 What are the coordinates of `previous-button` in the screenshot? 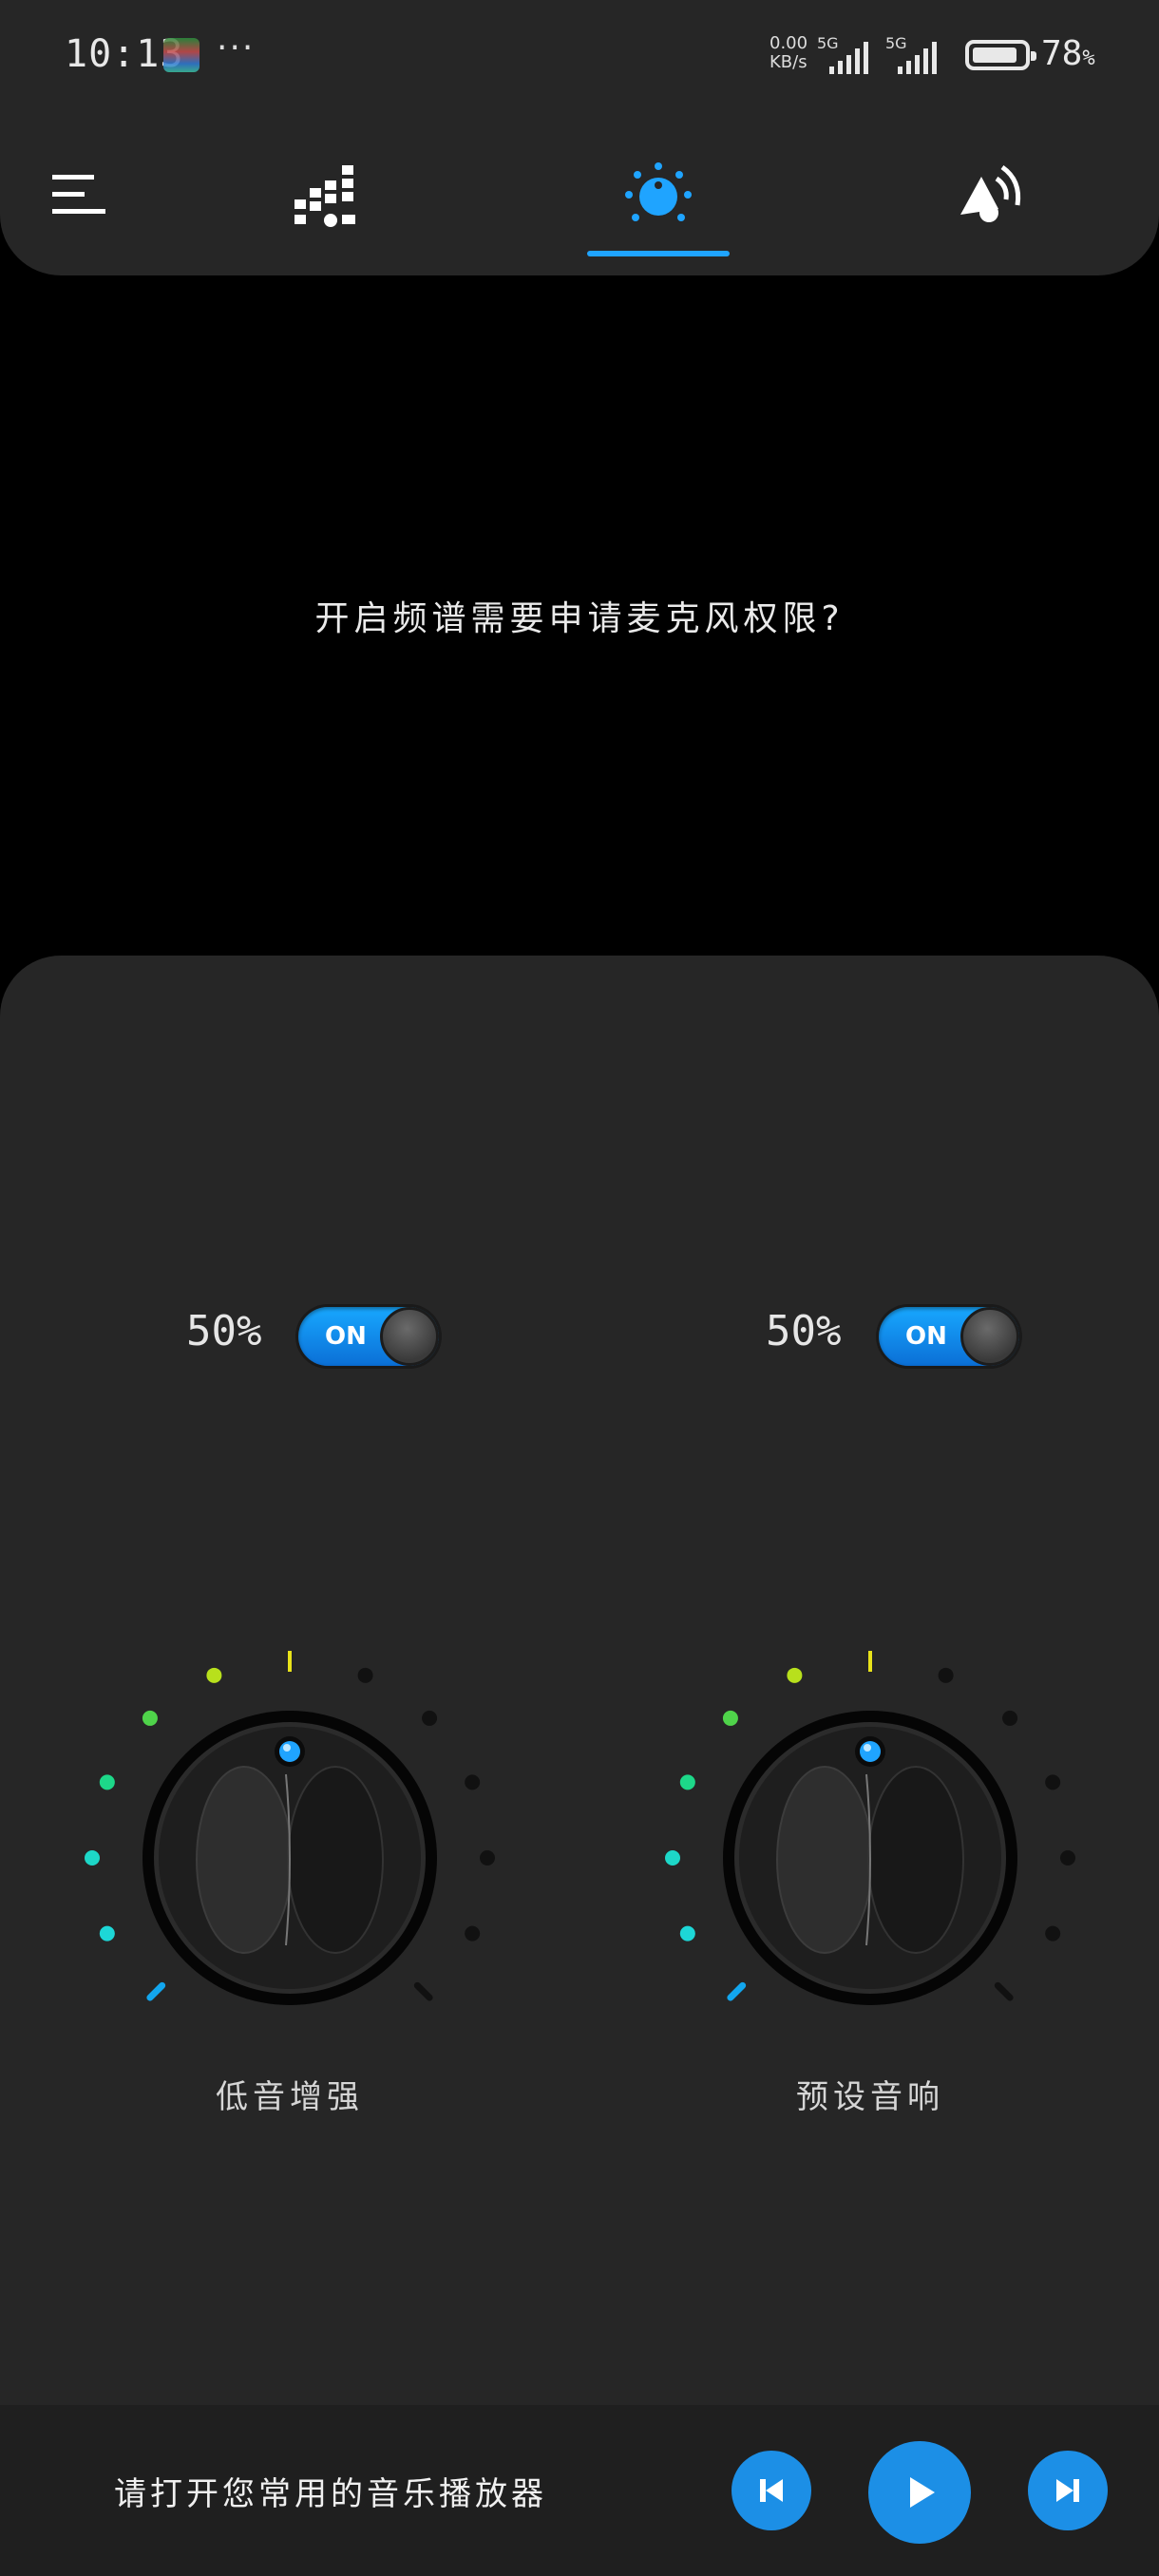 It's located at (771, 2490).